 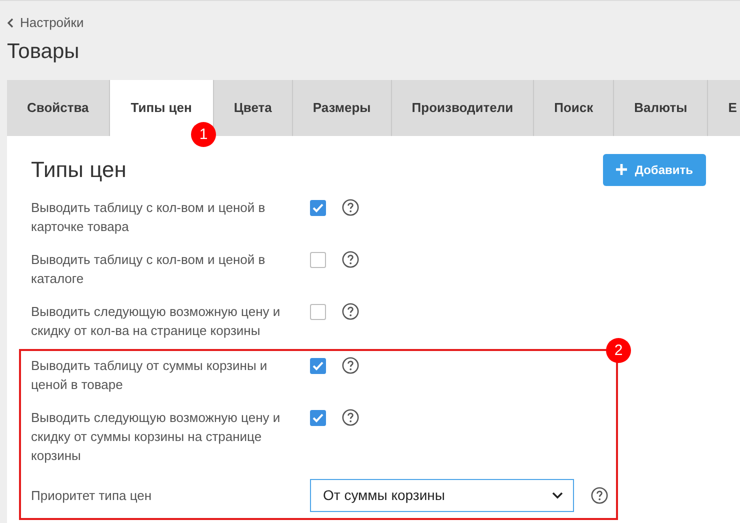 I want to click on callout-badge: 2, so click(x=618, y=350).